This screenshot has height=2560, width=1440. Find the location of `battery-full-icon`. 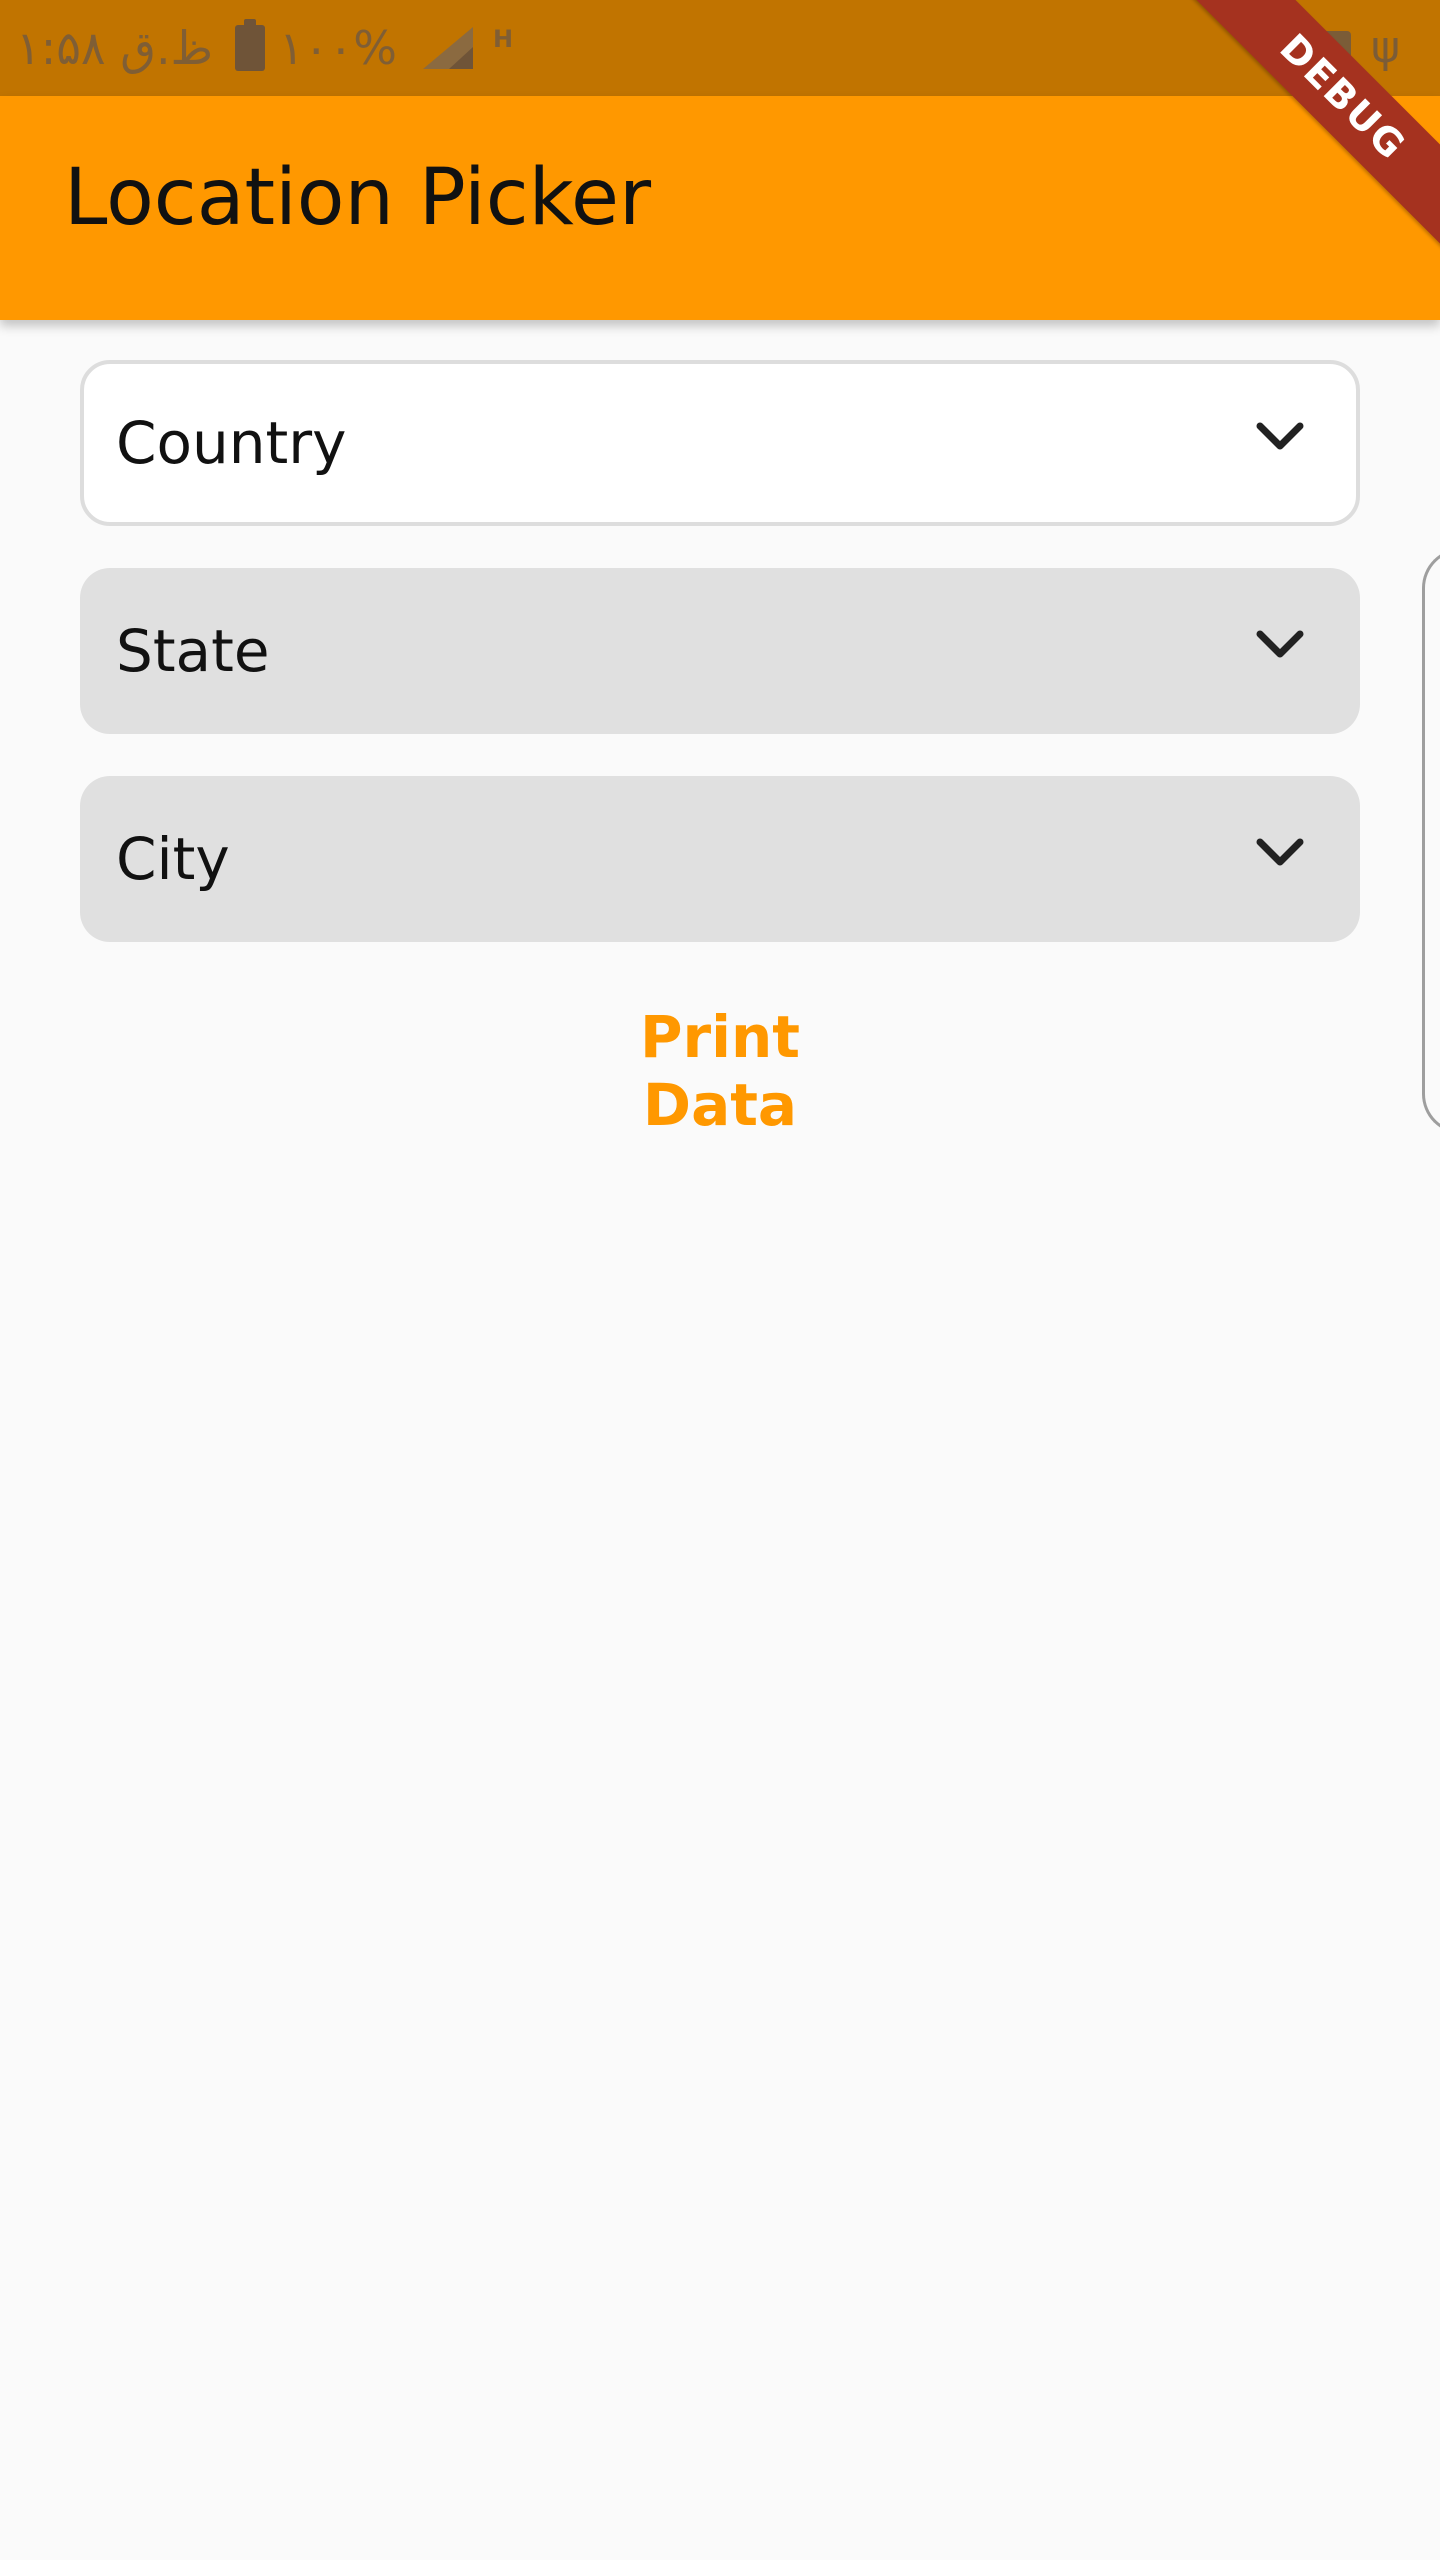

battery-full-icon is located at coordinates (250, 45).